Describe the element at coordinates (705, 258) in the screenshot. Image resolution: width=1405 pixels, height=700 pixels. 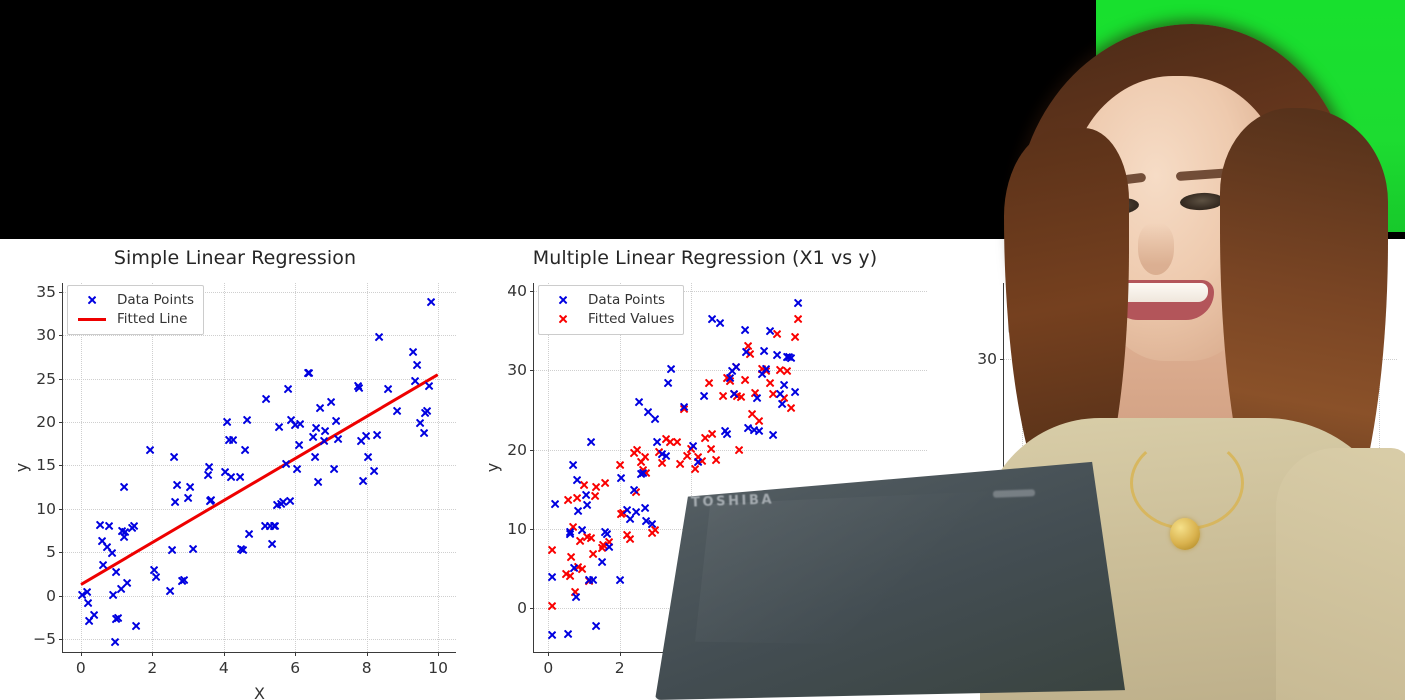
I see `chart-2-title: Multiple Linear Regression (X1 vs y)` at that location.